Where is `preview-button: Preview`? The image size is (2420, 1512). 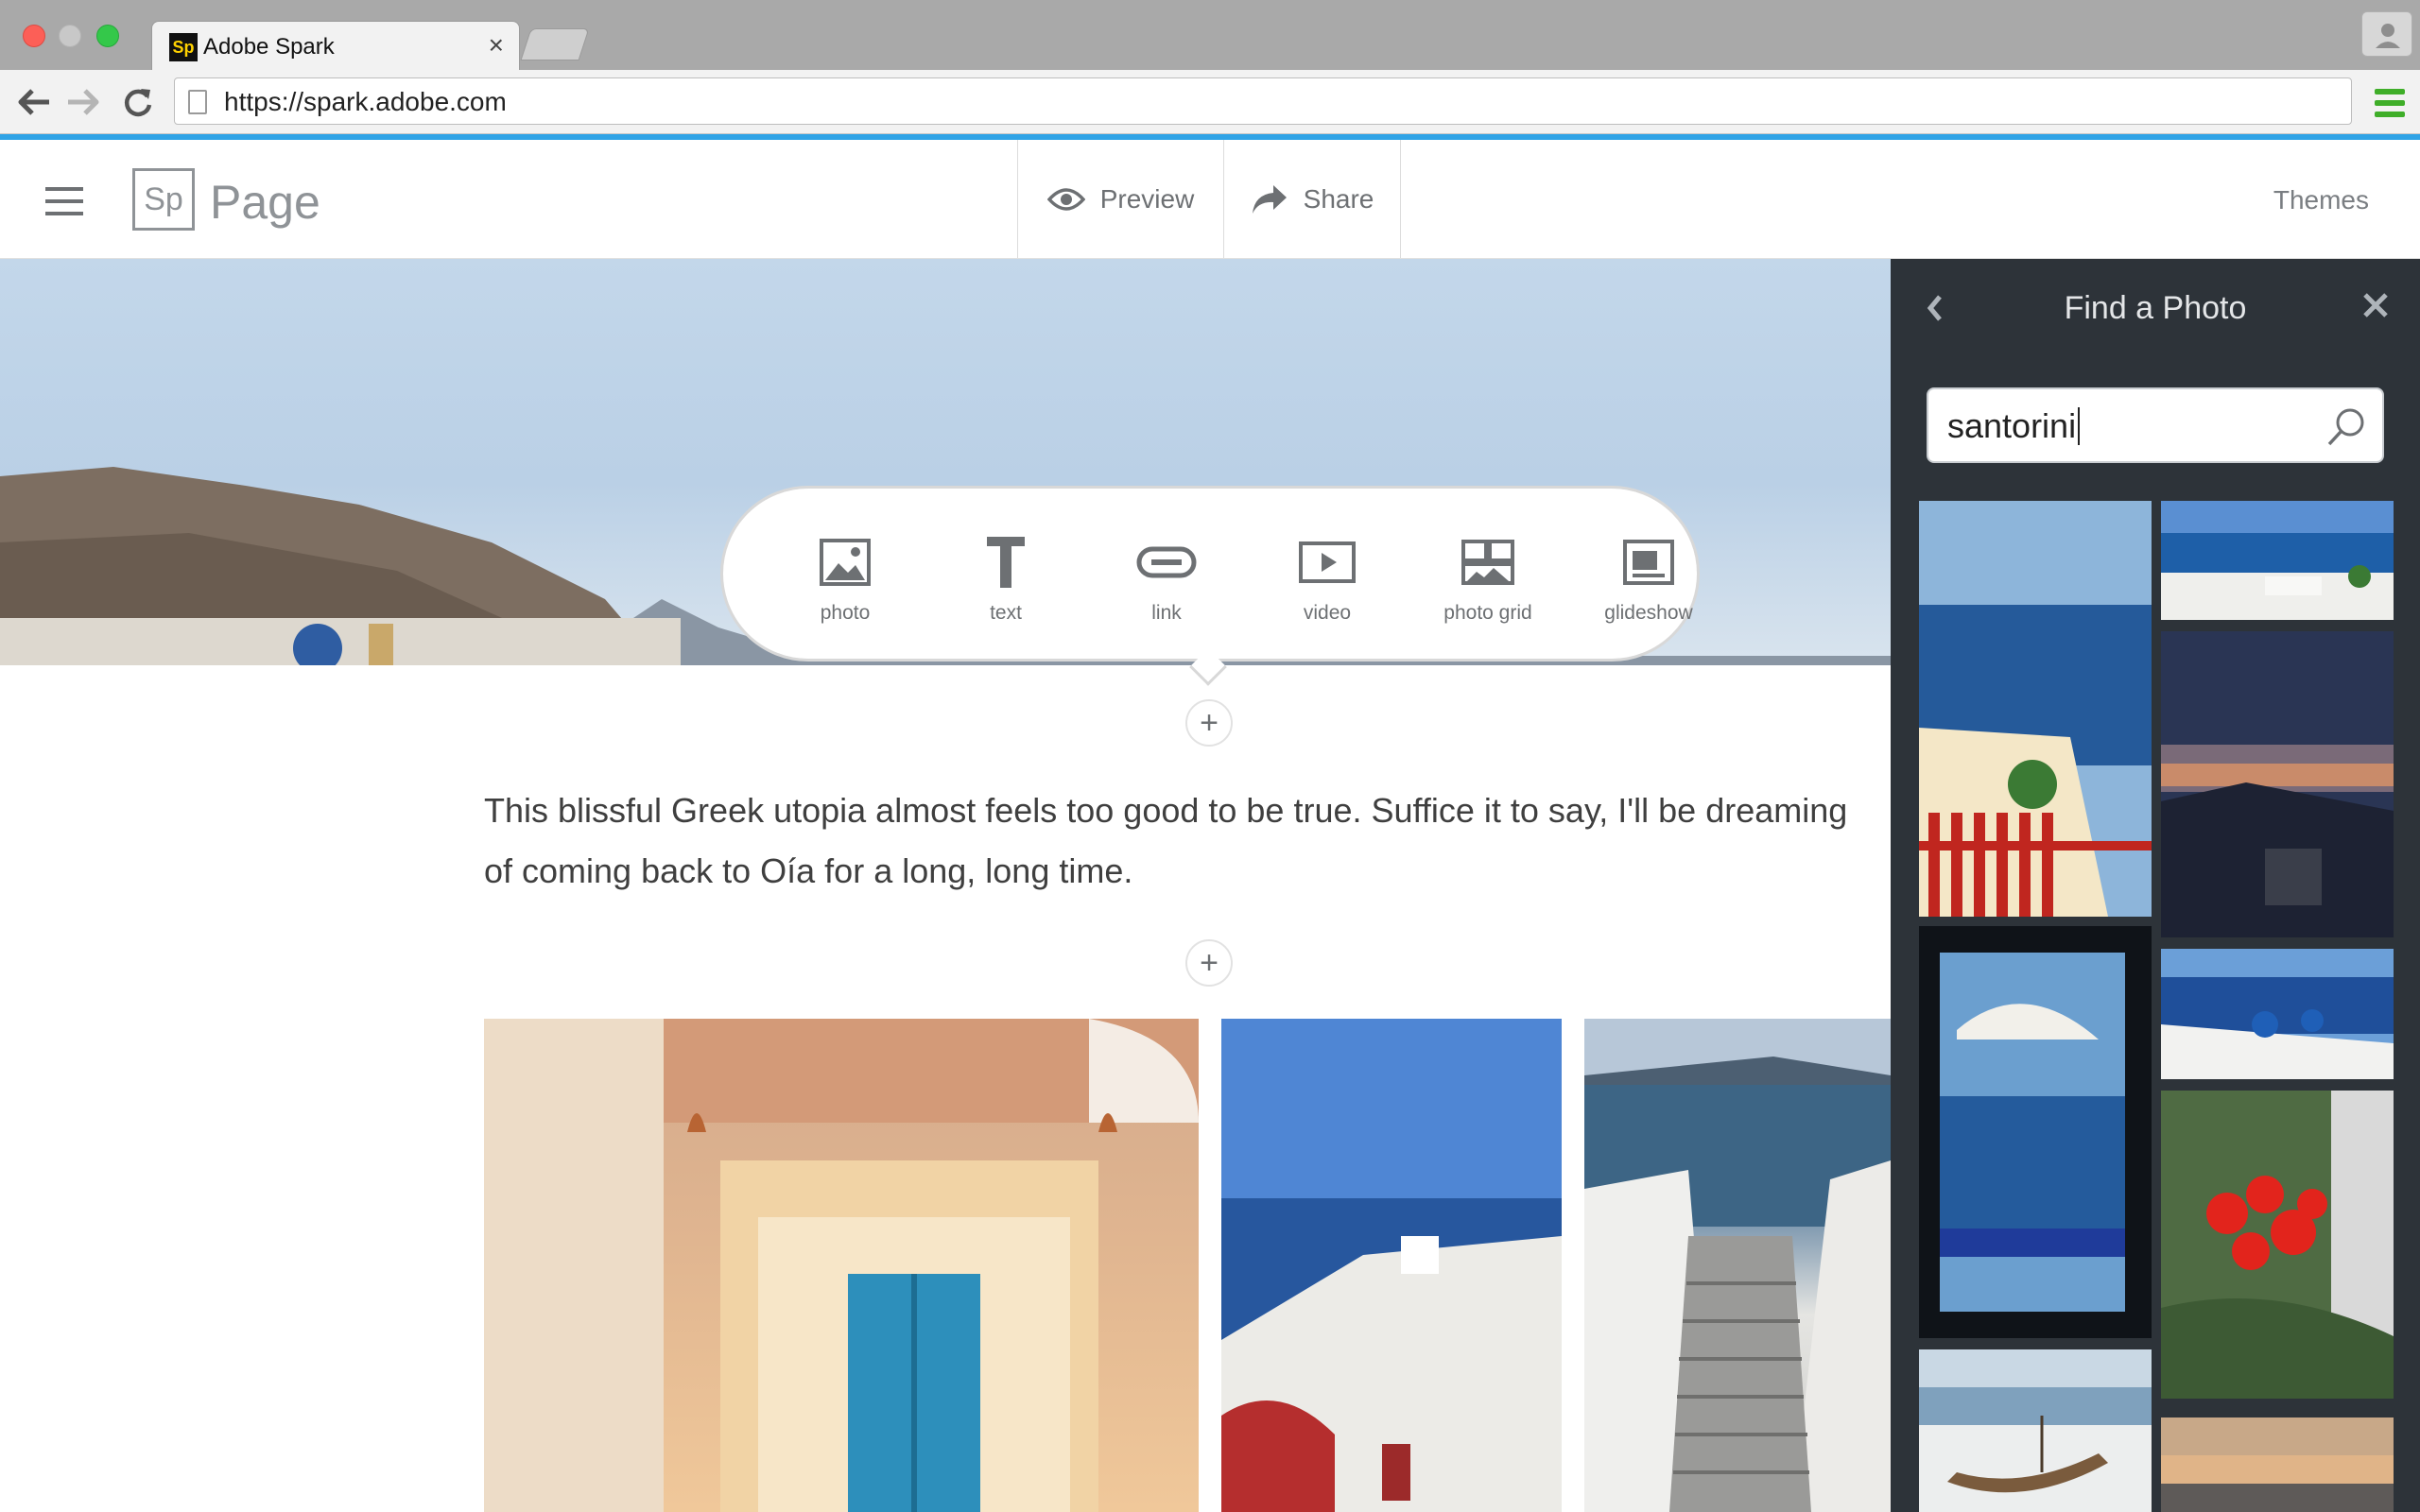 preview-button: Preview is located at coordinates (1120, 199).